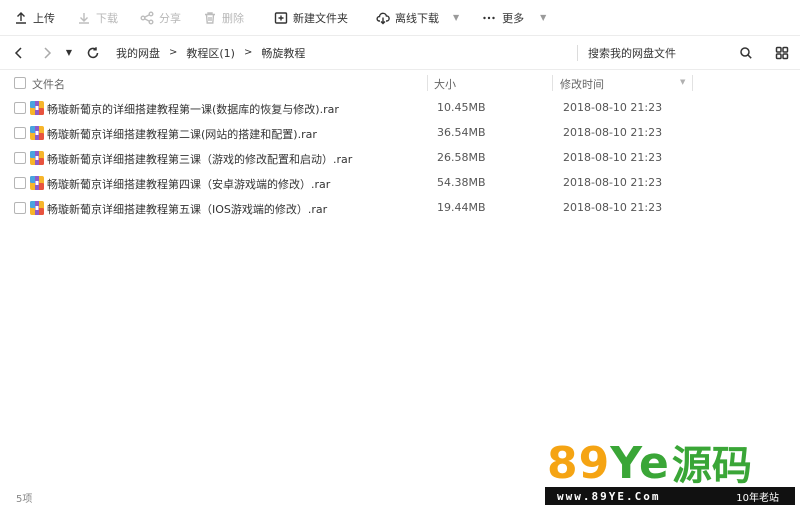  Describe the element at coordinates (147, 18) in the screenshot. I see `share-icon` at that location.